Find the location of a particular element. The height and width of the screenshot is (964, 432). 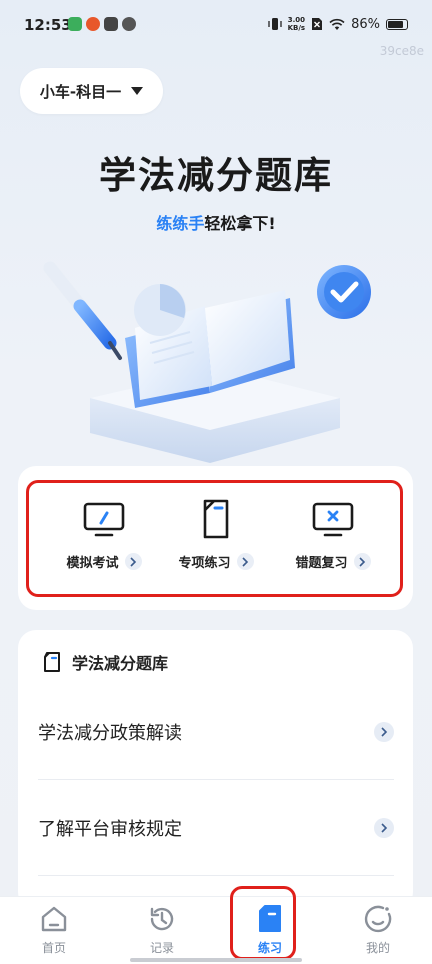

monitor-pen-icon is located at coordinates (104, 519).